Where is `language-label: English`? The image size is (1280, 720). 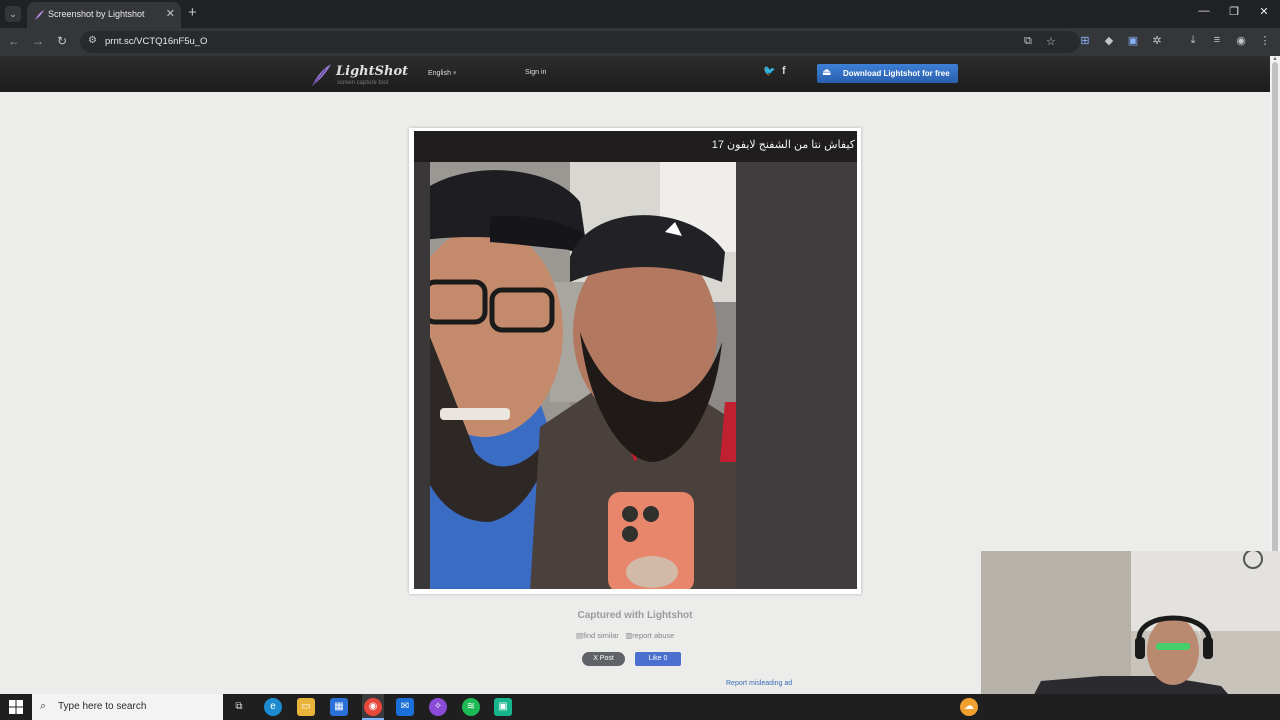
language-label: English is located at coordinates (439, 73).